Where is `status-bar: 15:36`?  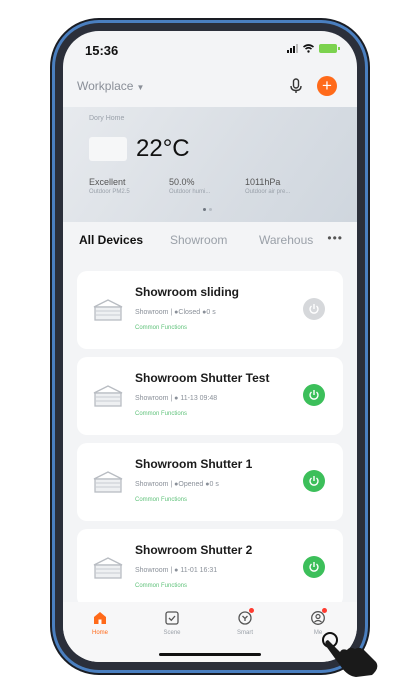
status-bar: 15:36 is located at coordinates (210, 51).